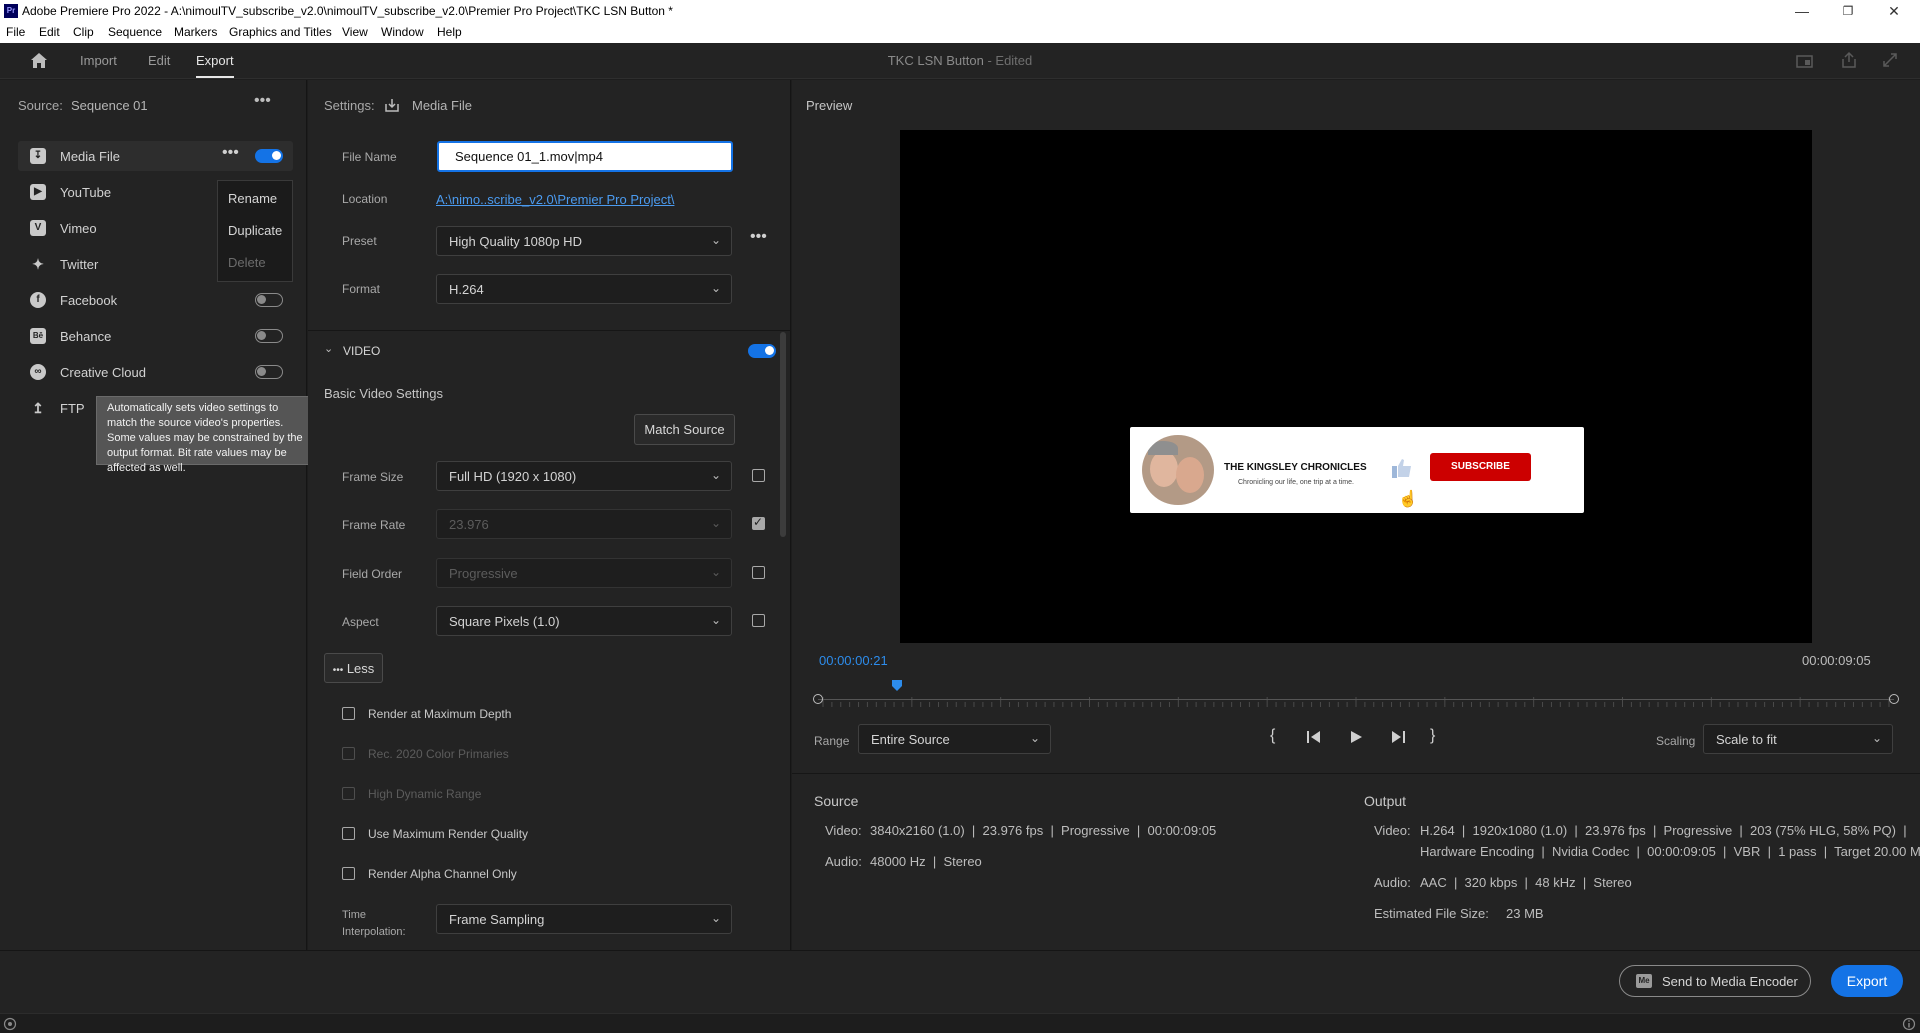 This screenshot has height=1033, width=1920. I want to click on play-icon, so click(1356, 737).